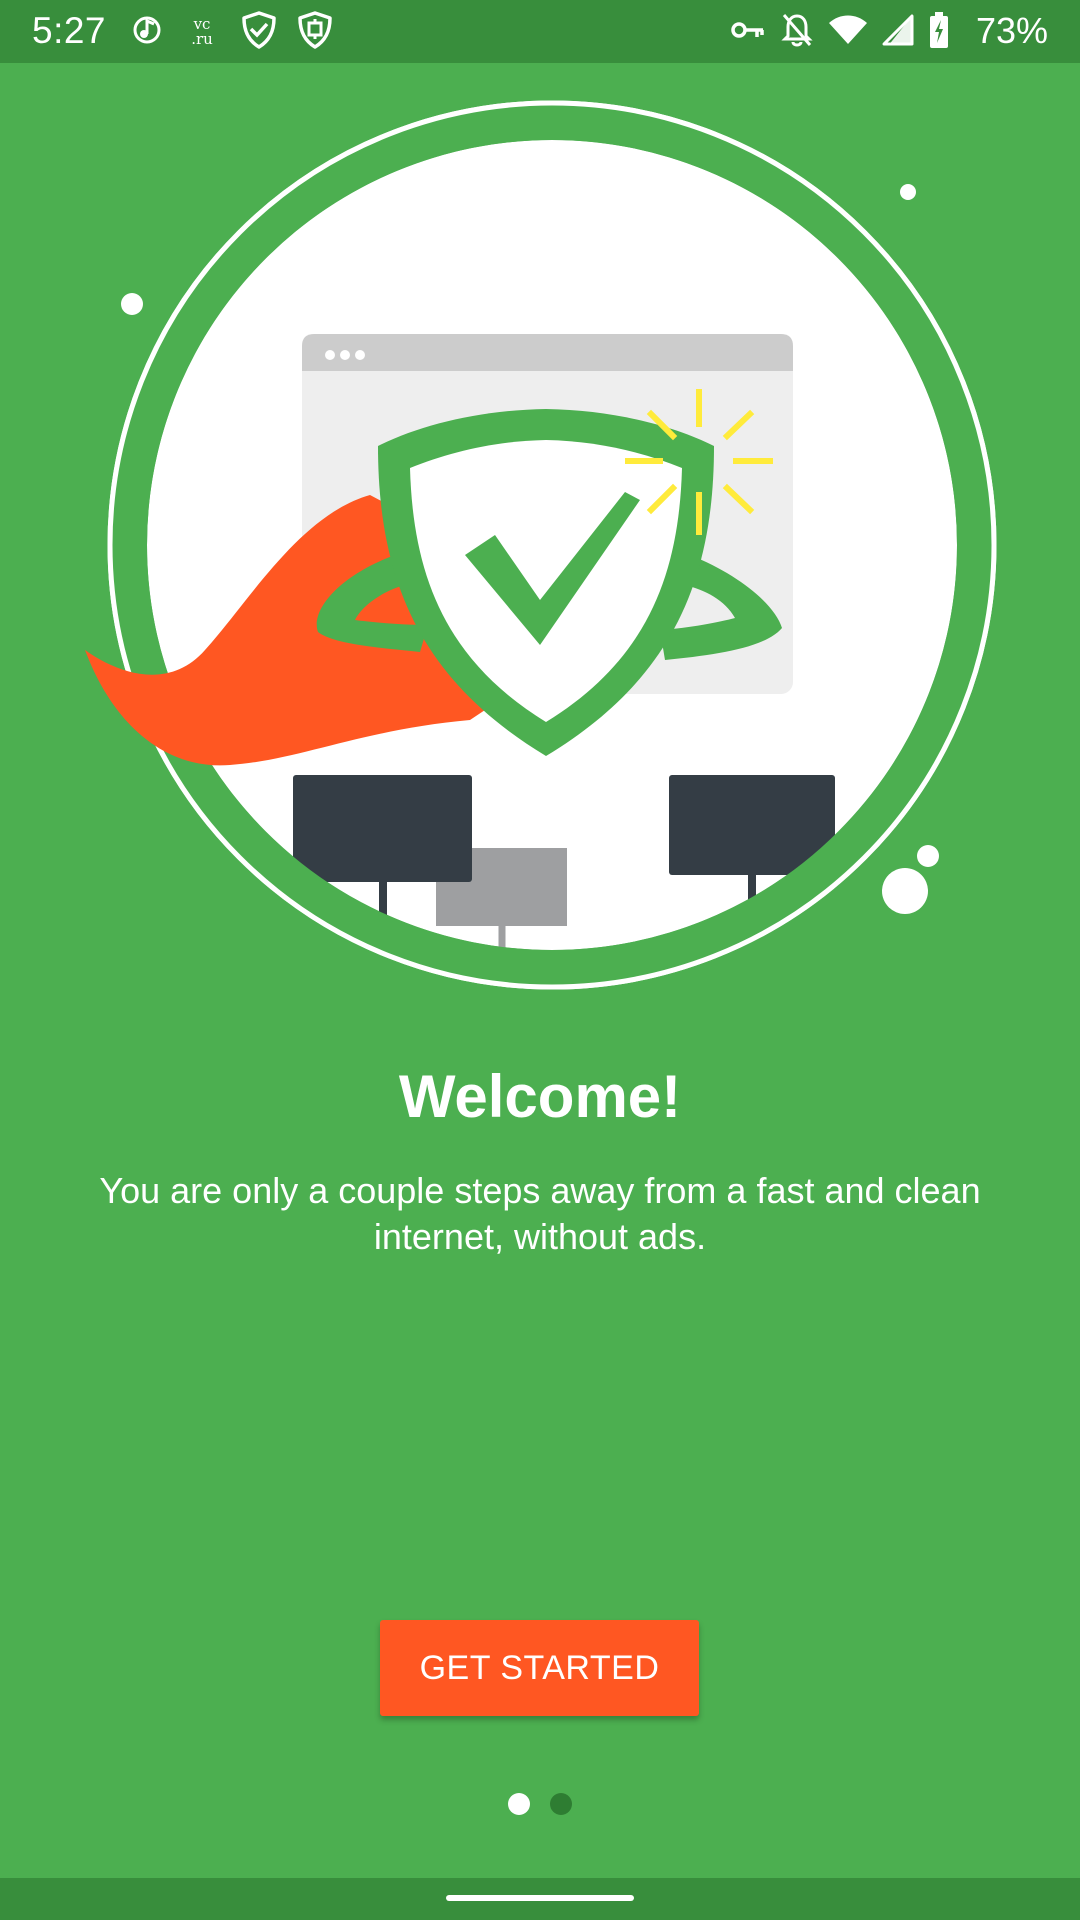 The width and height of the screenshot is (1080, 1920). What do you see at coordinates (259, 32) in the screenshot?
I see `shield-check-icon` at bounding box center [259, 32].